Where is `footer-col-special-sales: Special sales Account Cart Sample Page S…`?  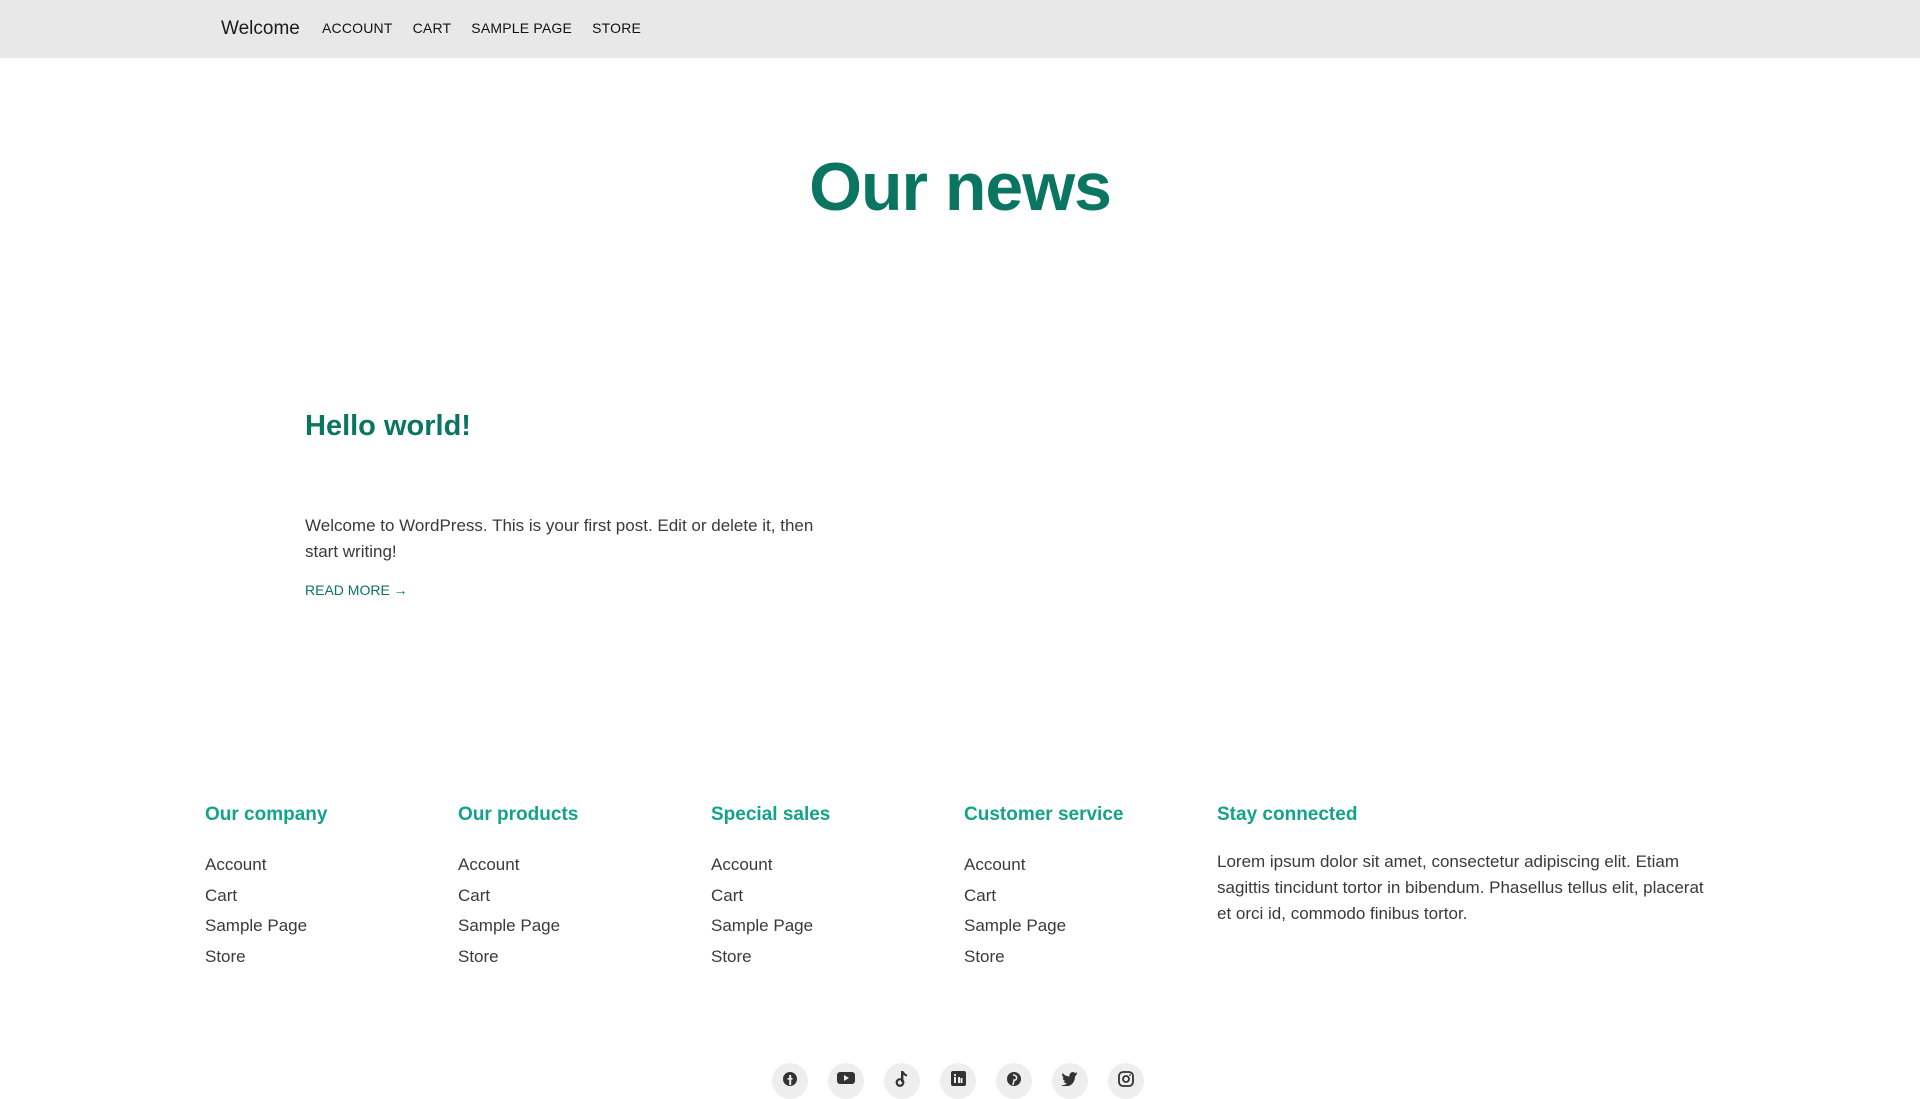
footer-col-special-sales: Special sales Account Cart Sample Page S… is located at coordinates (837, 888).